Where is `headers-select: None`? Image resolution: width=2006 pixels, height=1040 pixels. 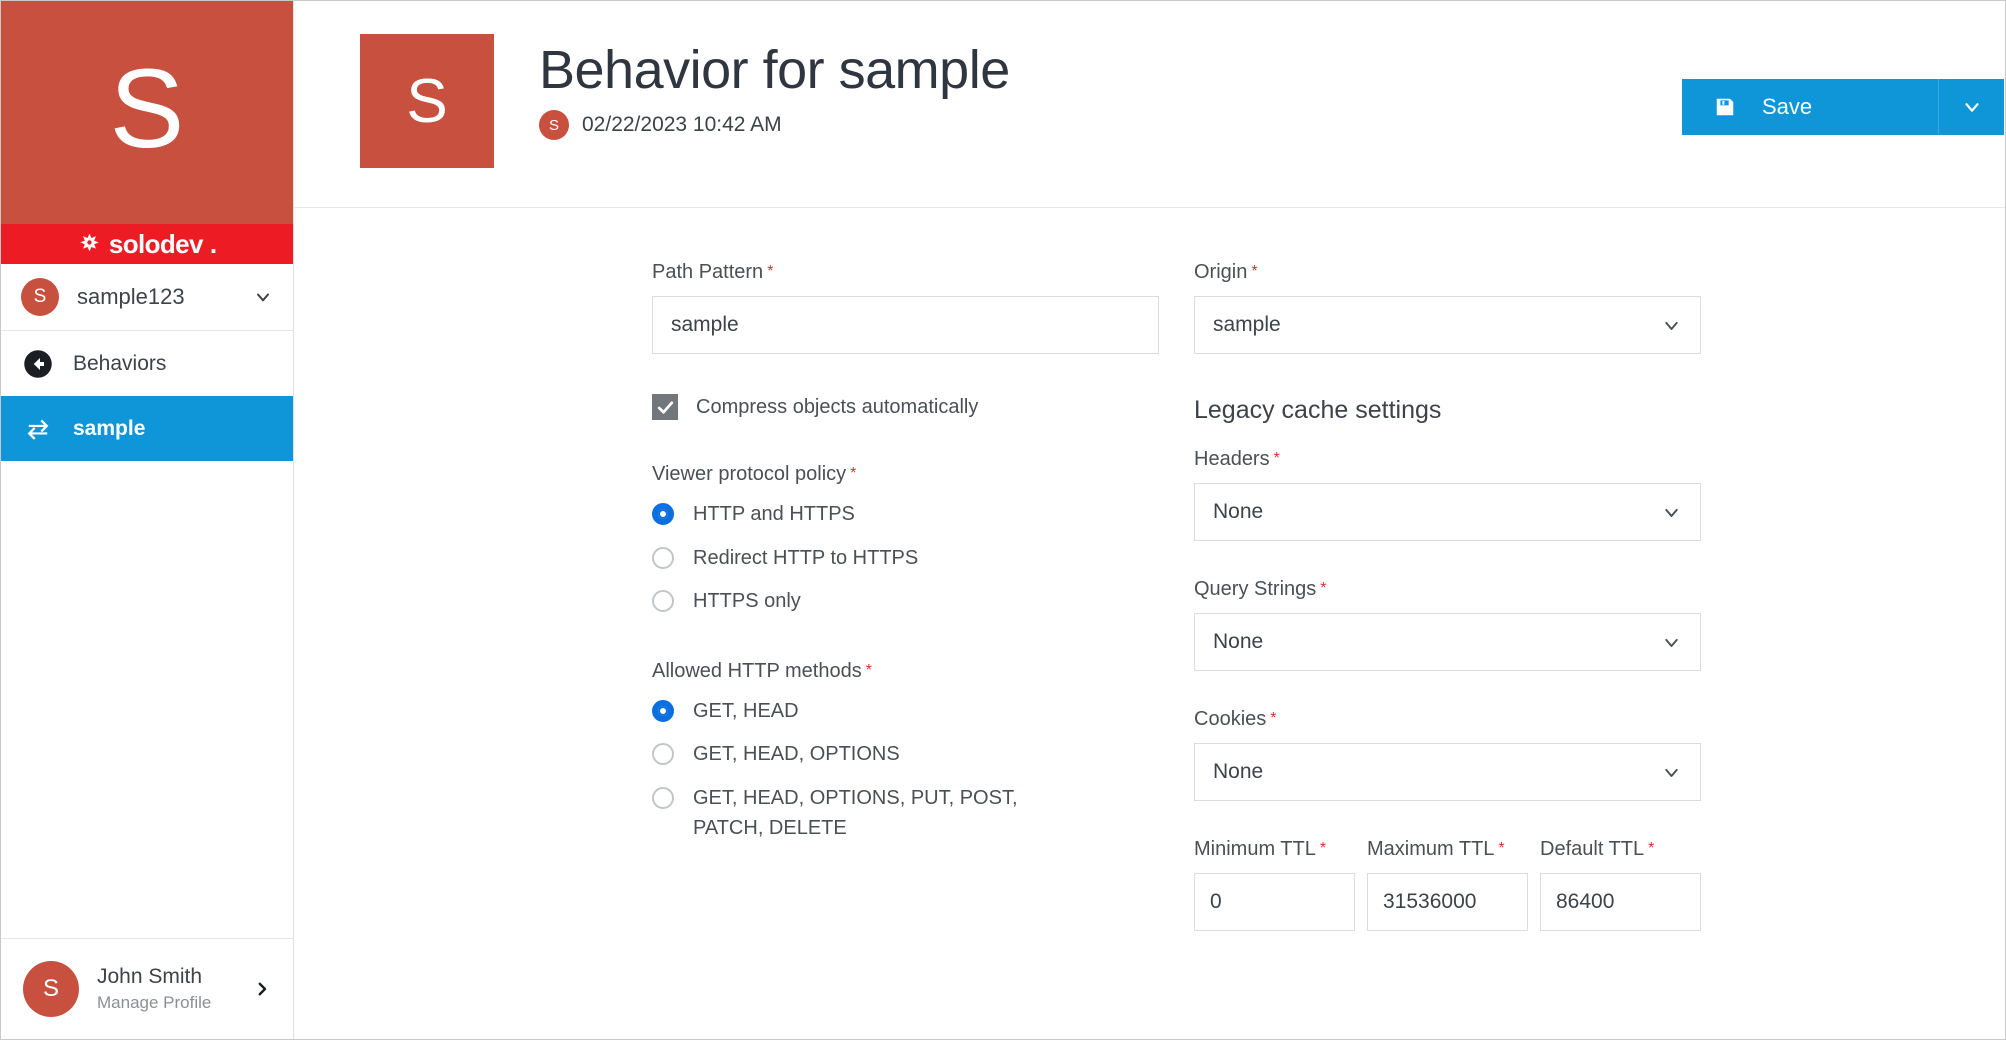
headers-select: None is located at coordinates (1447, 512).